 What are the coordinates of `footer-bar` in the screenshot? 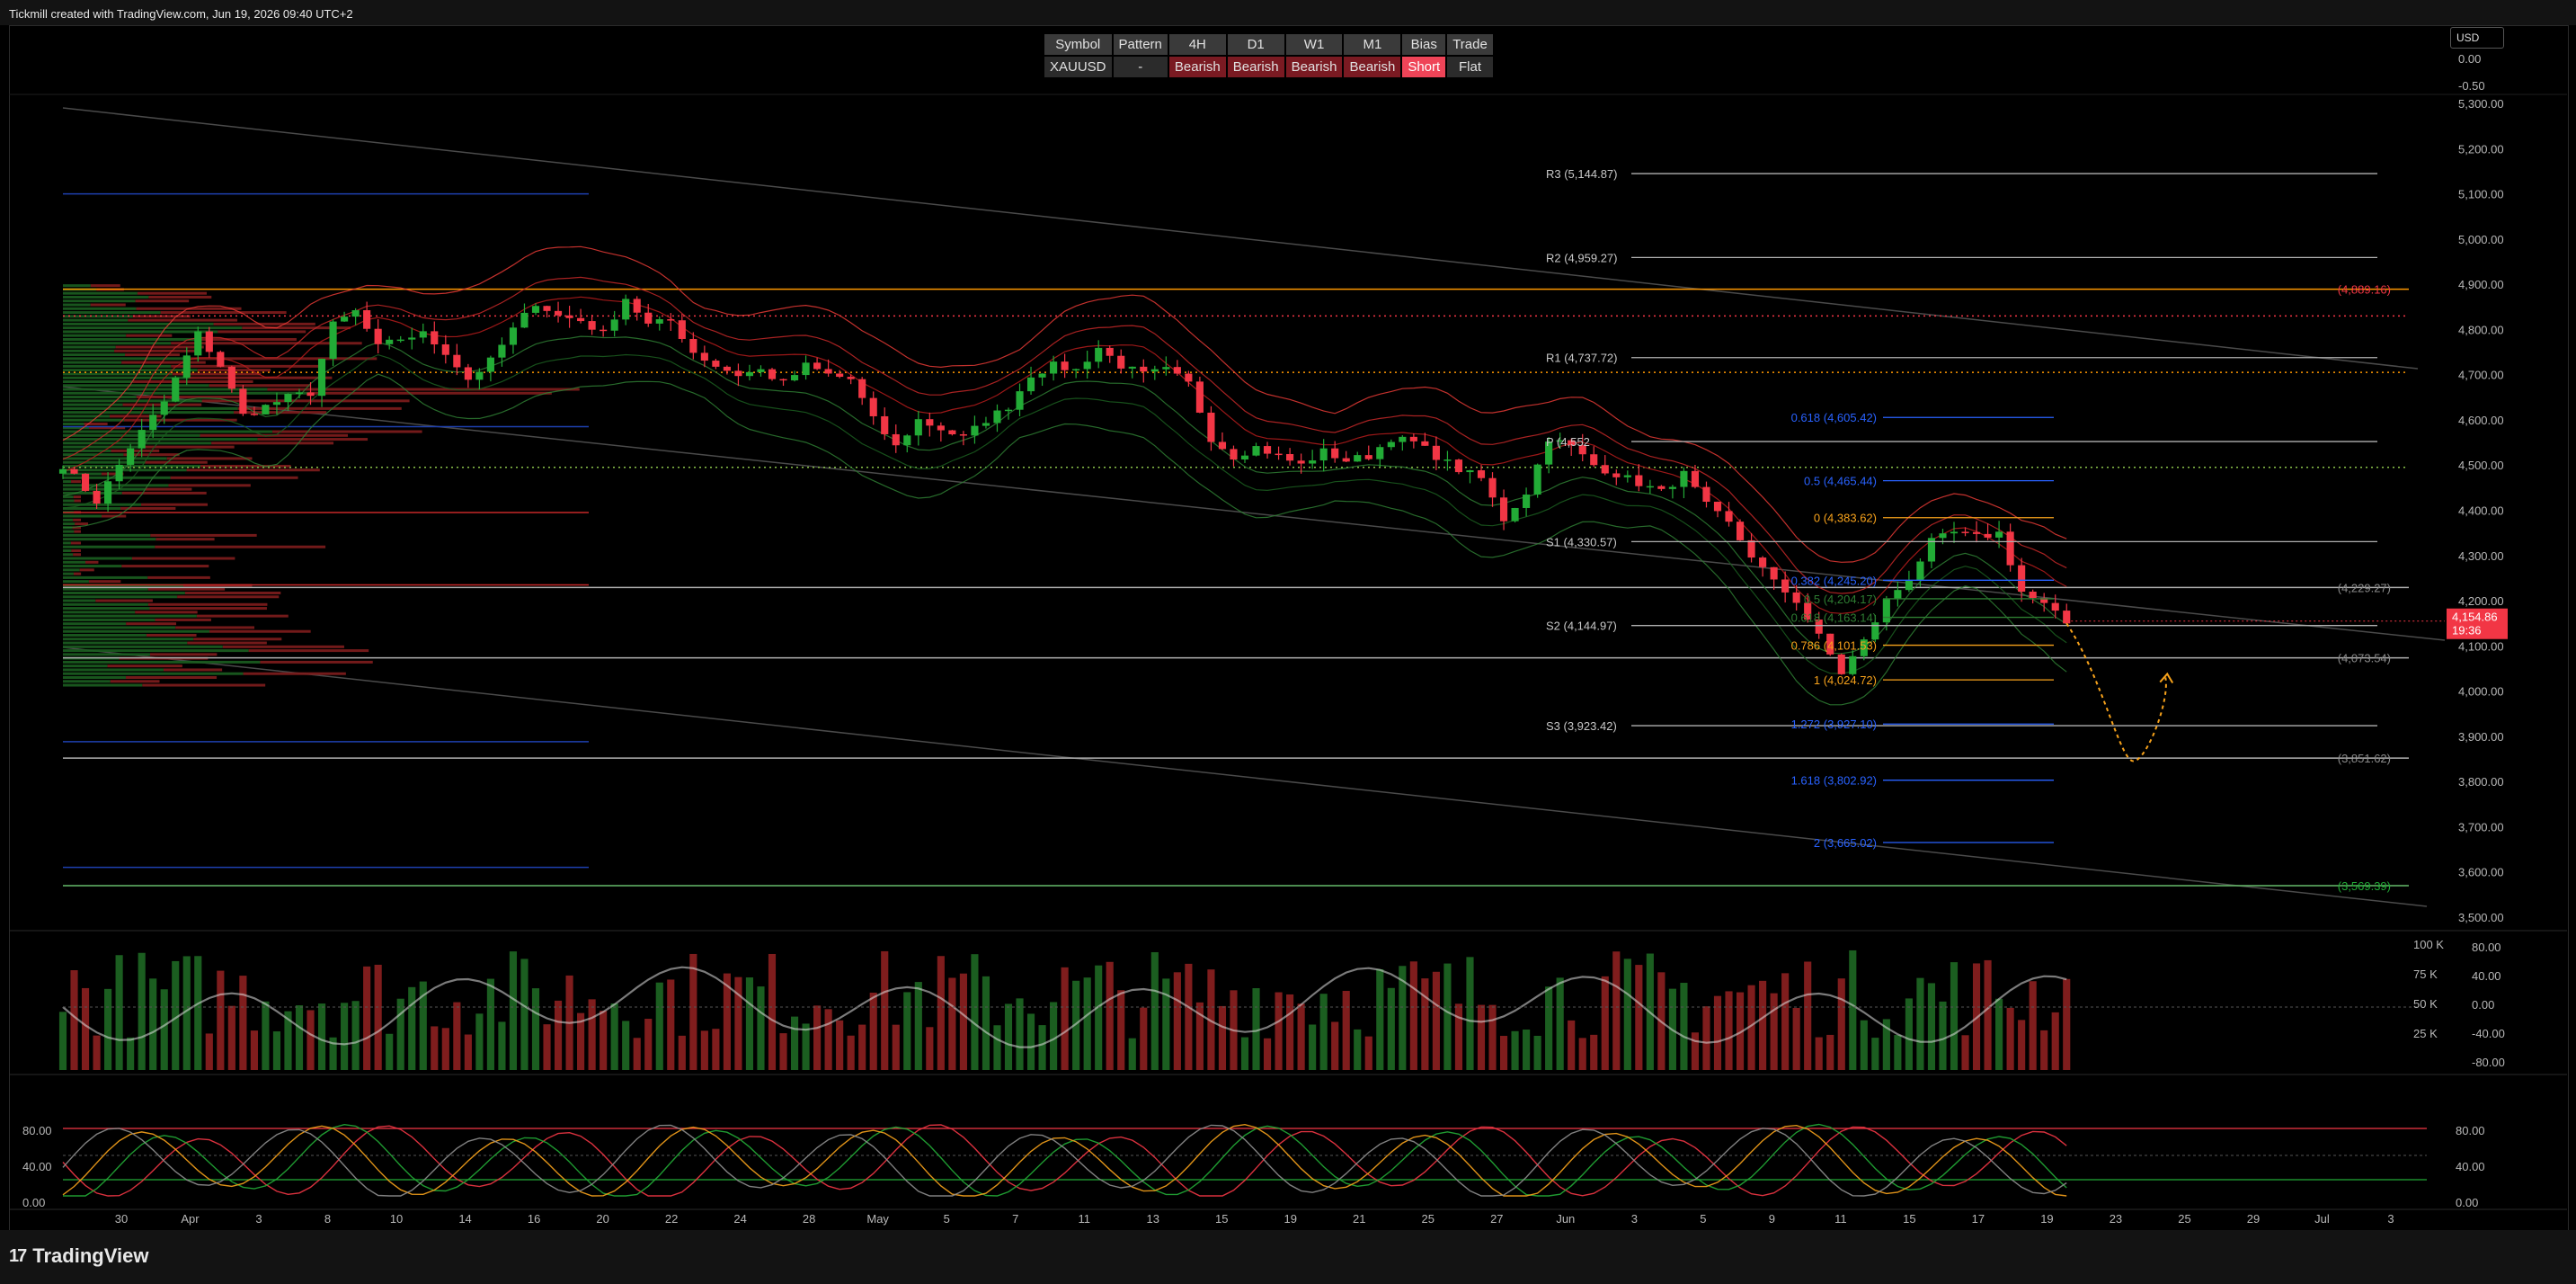 It's located at (1288, 1257).